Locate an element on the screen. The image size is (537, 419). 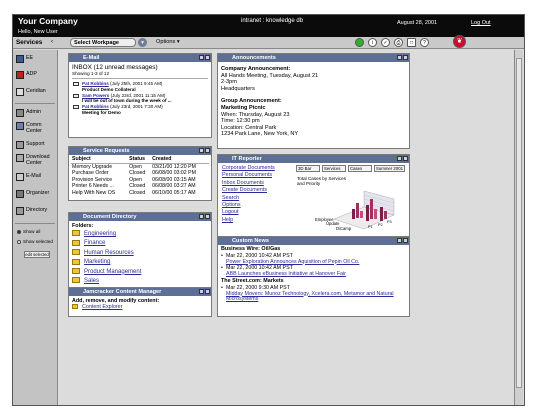
folder-link: Engineering is located at coordinates (100, 234).